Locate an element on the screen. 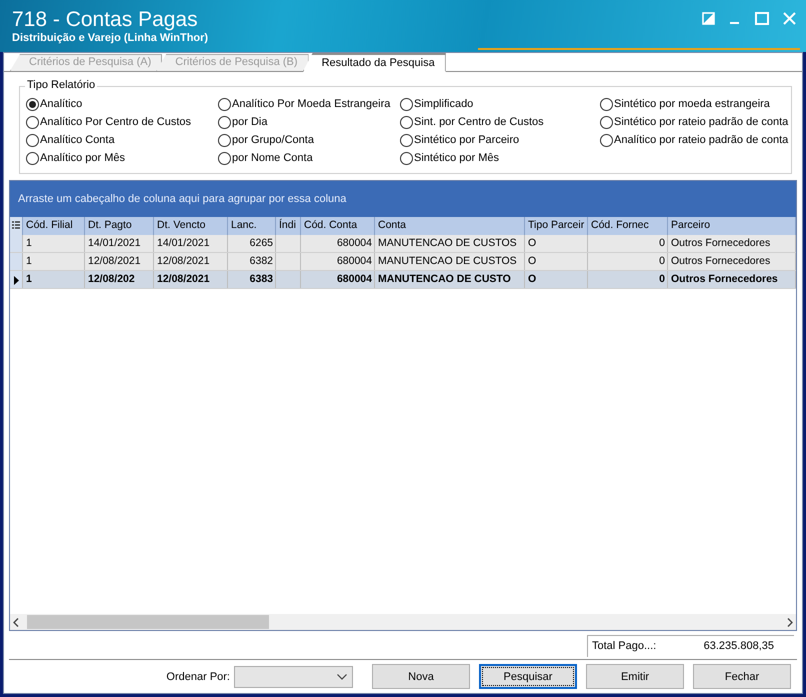 The image size is (806, 697). radio-label: por Grupo/Conta is located at coordinates (273, 140).